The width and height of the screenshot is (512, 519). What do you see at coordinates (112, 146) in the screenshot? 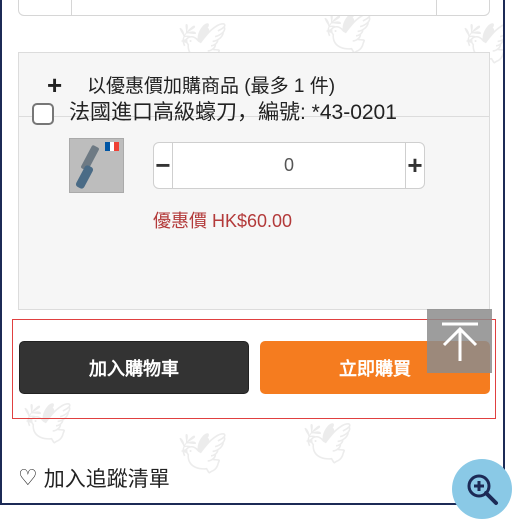
I see `france-flag-icon` at bounding box center [112, 146].